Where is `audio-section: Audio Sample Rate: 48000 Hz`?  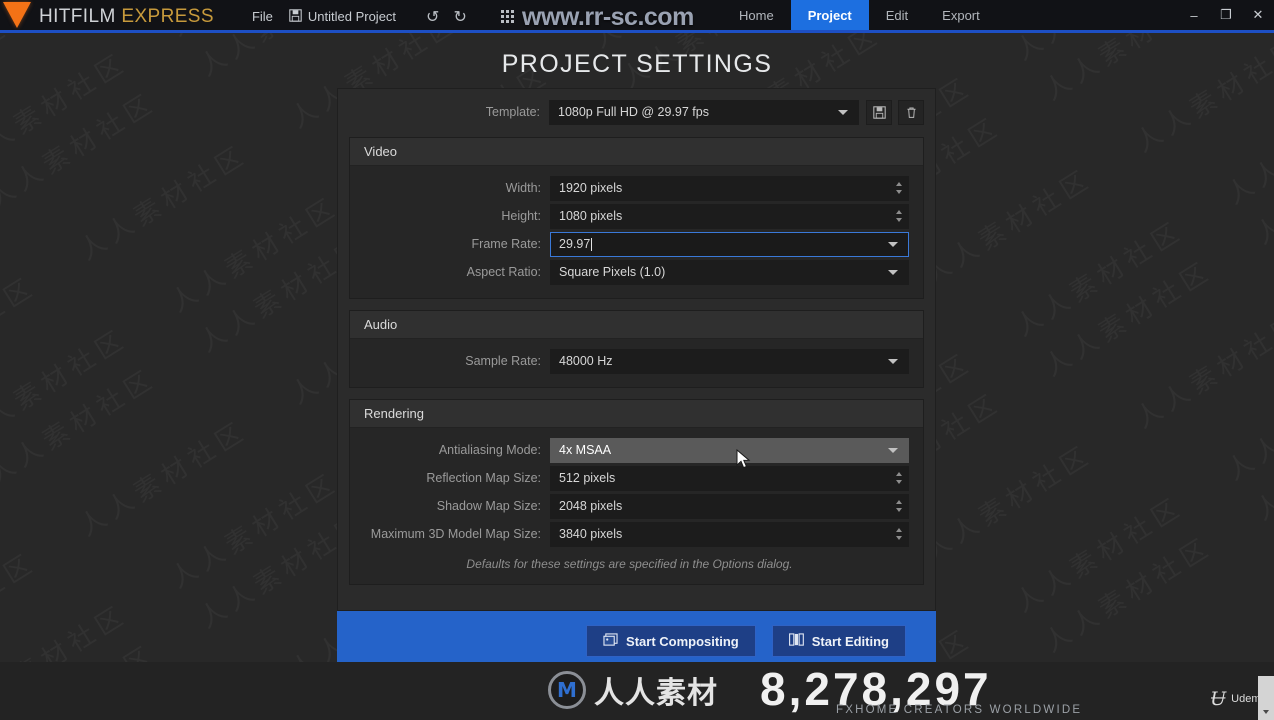
audio-section: Audio Sample Rate: 48000 Hz is located at coordinates (636, 349).